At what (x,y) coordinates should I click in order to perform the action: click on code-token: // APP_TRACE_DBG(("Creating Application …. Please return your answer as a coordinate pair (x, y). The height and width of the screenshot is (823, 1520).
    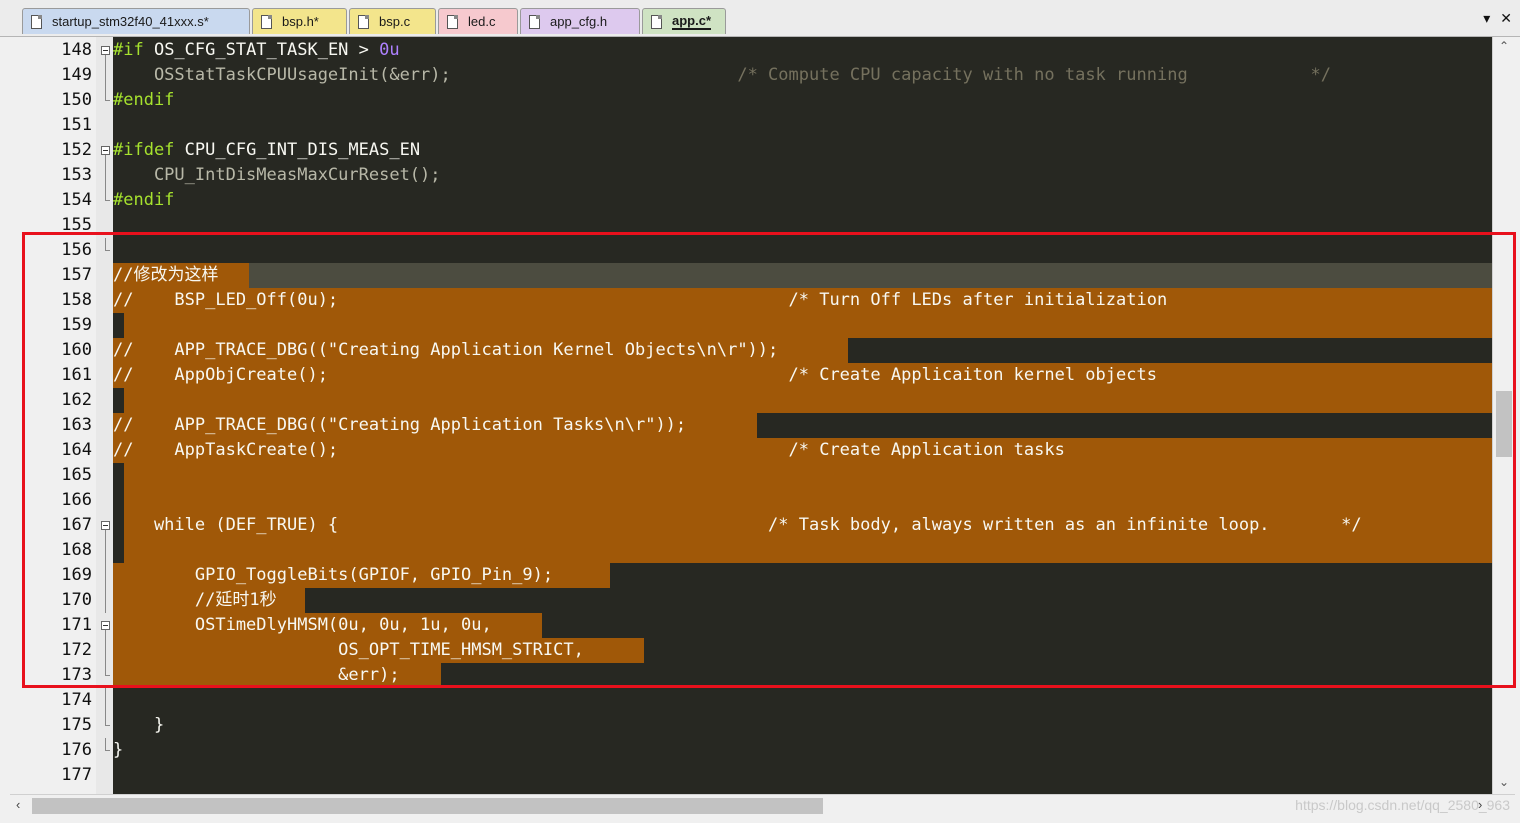
    Looking at the image, I should click on (446, 350).